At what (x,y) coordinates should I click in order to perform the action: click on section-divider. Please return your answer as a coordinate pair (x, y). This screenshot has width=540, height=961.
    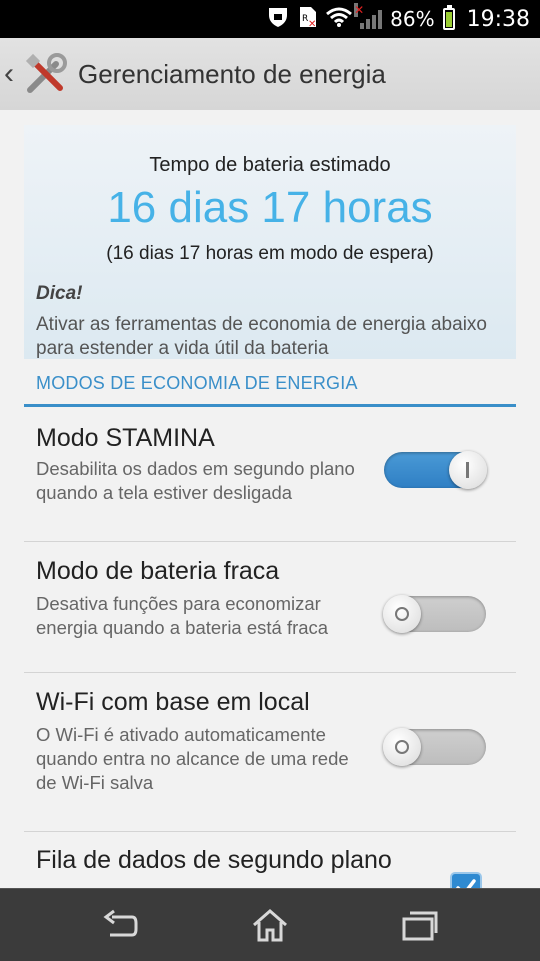
    Looking at the image, I should click on (270, 405).